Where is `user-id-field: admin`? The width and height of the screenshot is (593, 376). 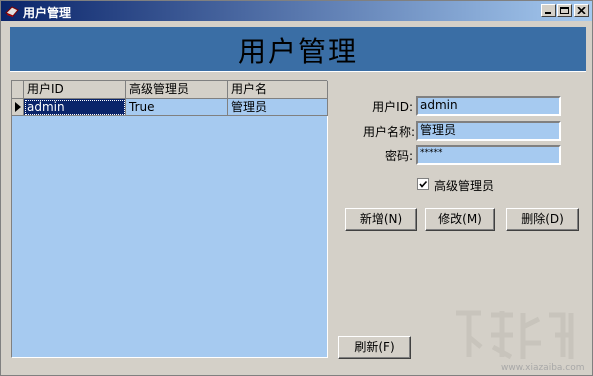
user-id-field: admin is located at coordinates (488, 106).